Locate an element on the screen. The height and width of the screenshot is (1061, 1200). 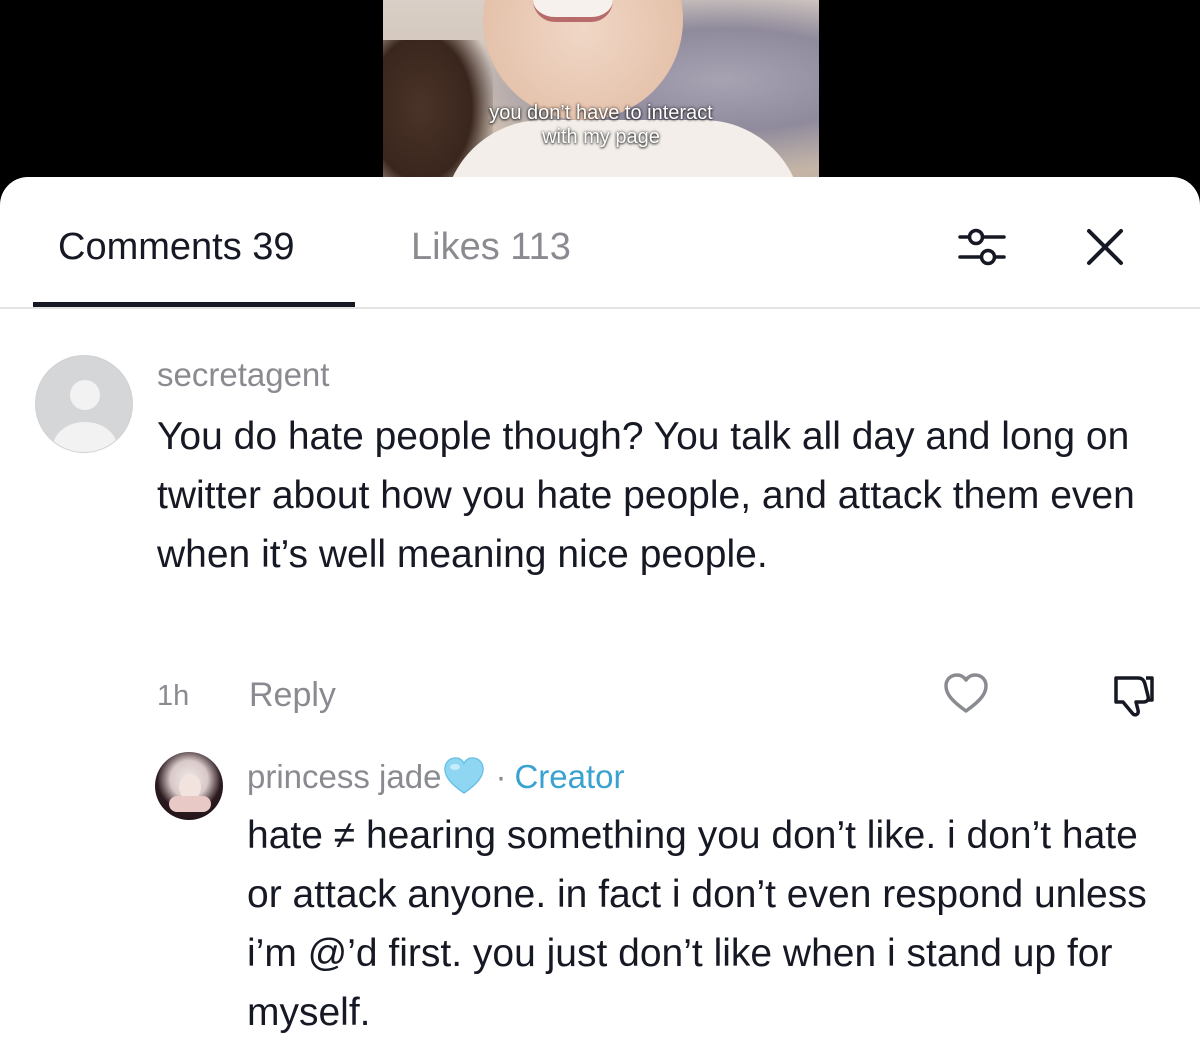
reply-username-line: princess jade · Creator is located at coordinates (436, 778).